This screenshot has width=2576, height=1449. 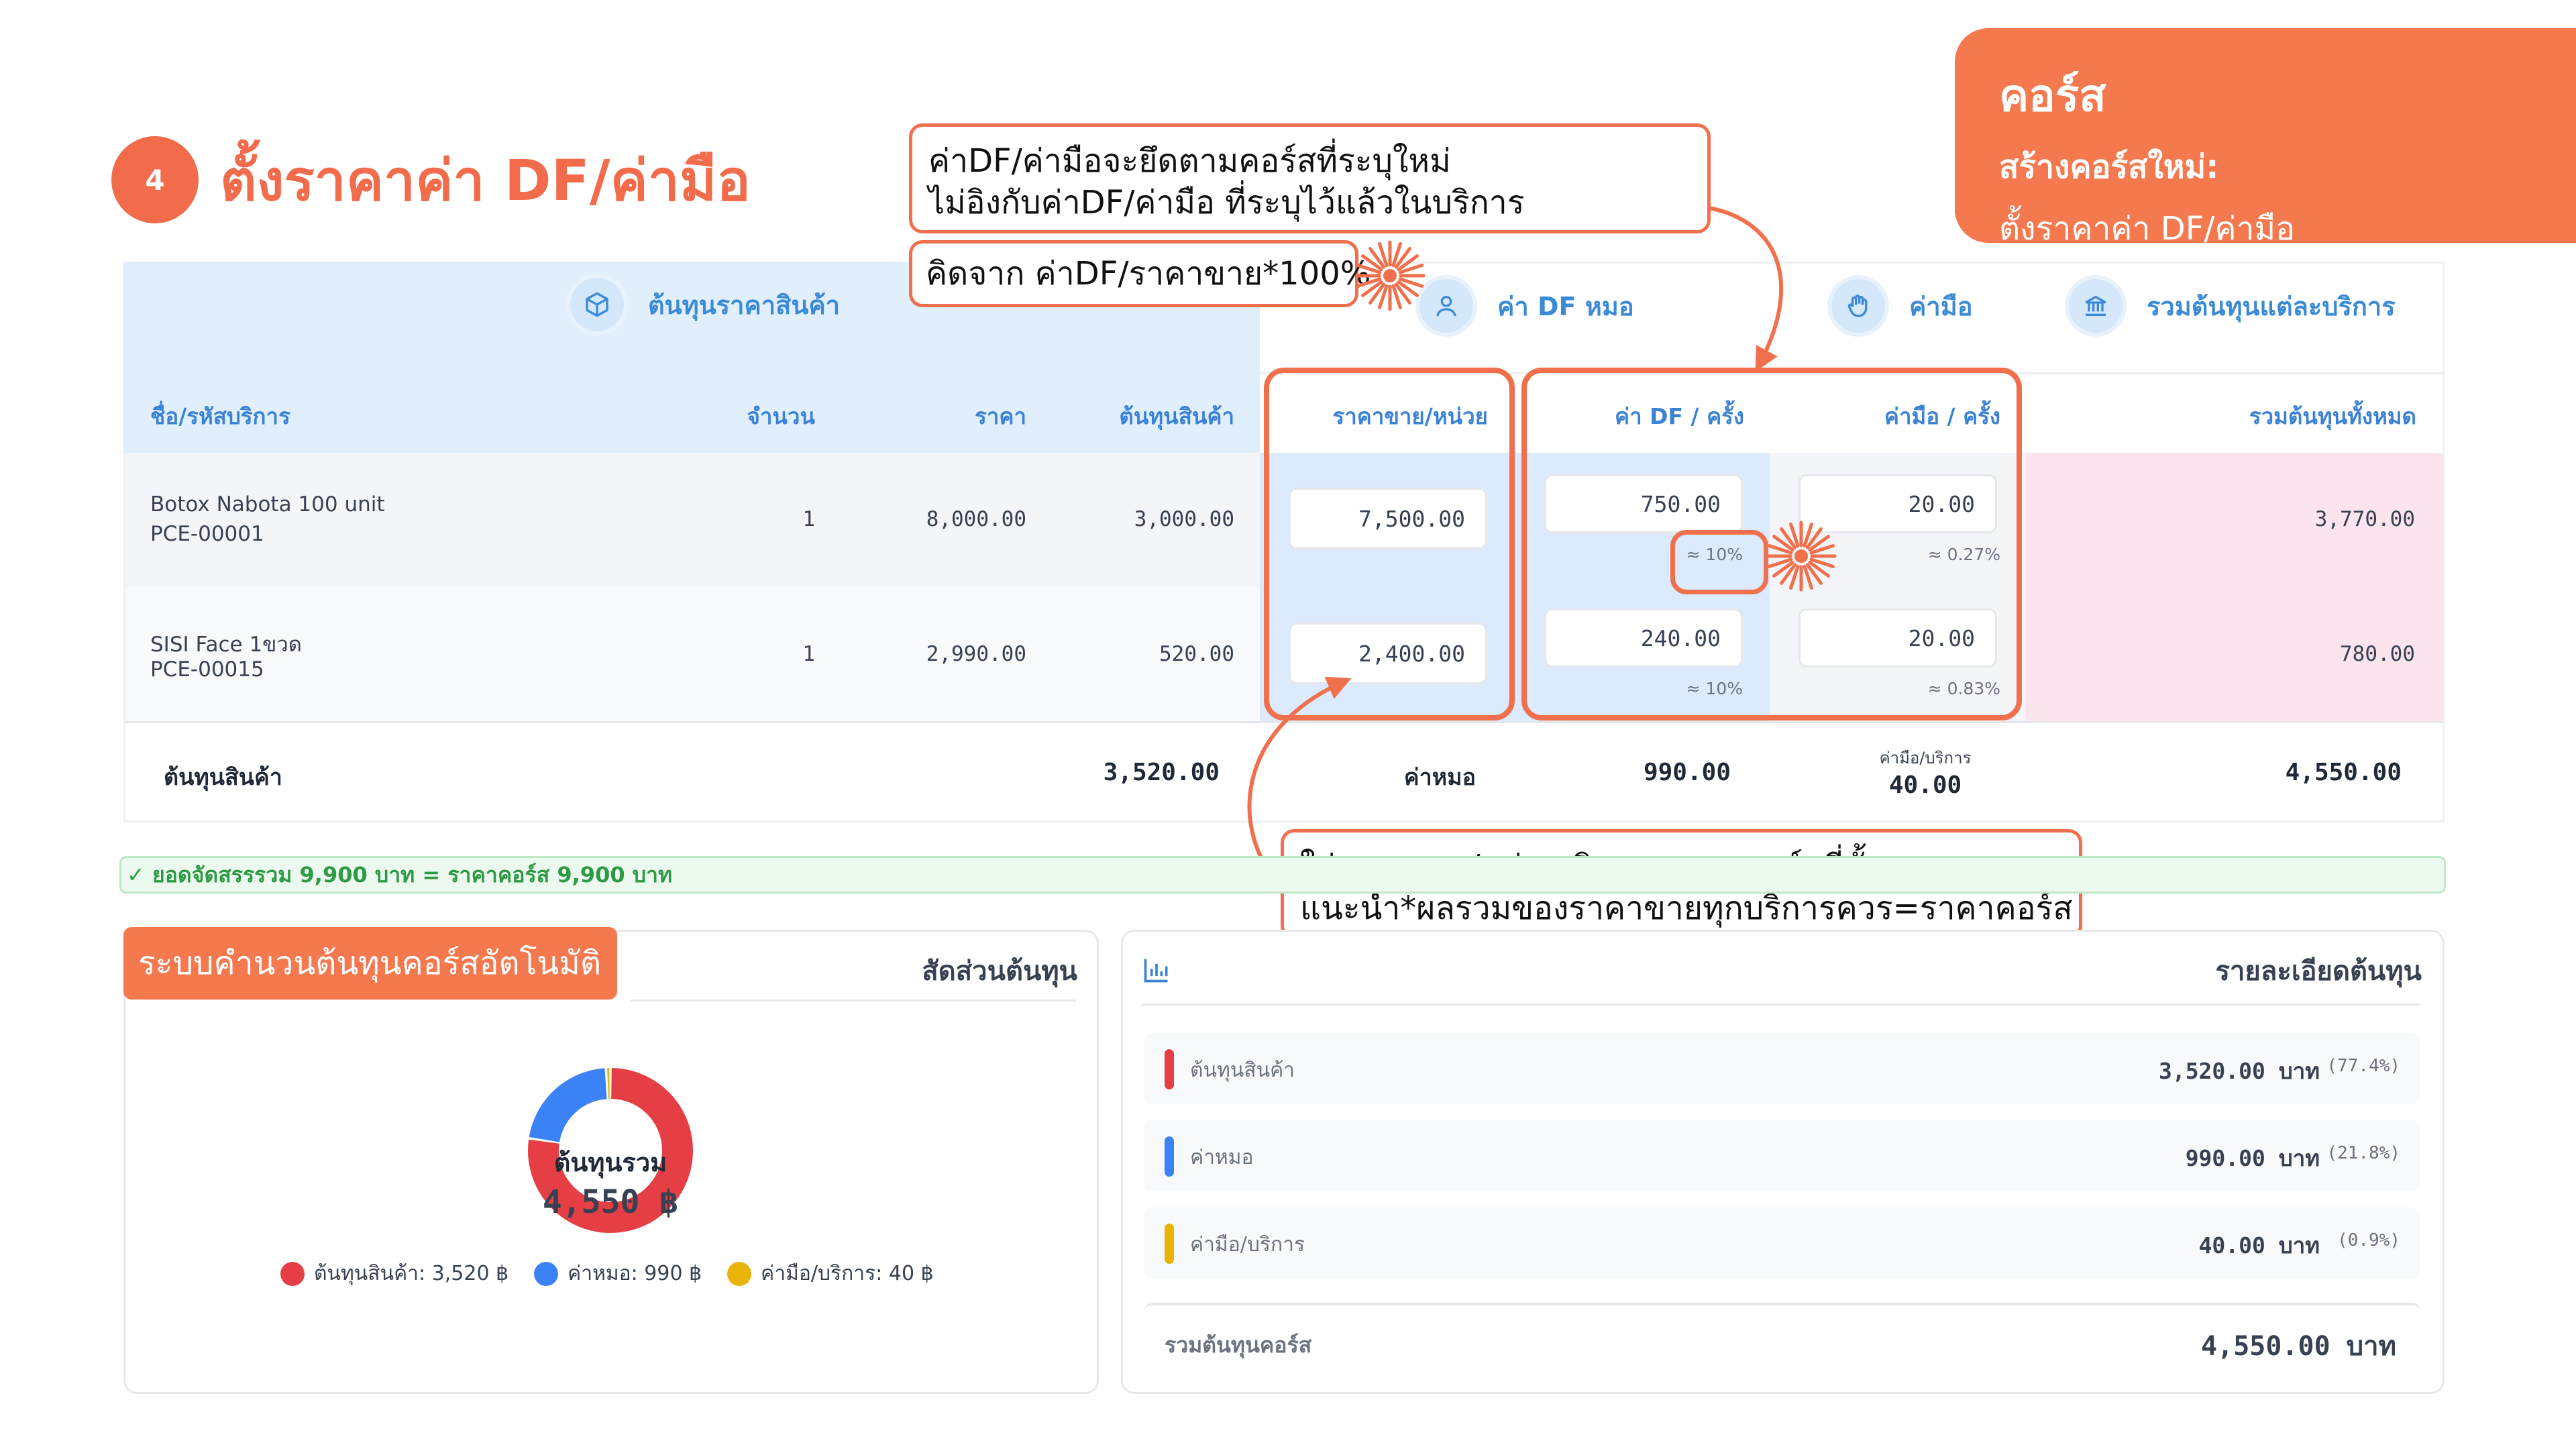 What do you see at coordinates (292, 1273) in the screenshot?
I see `legend-dot-red` at bounding box center [292, 1273].